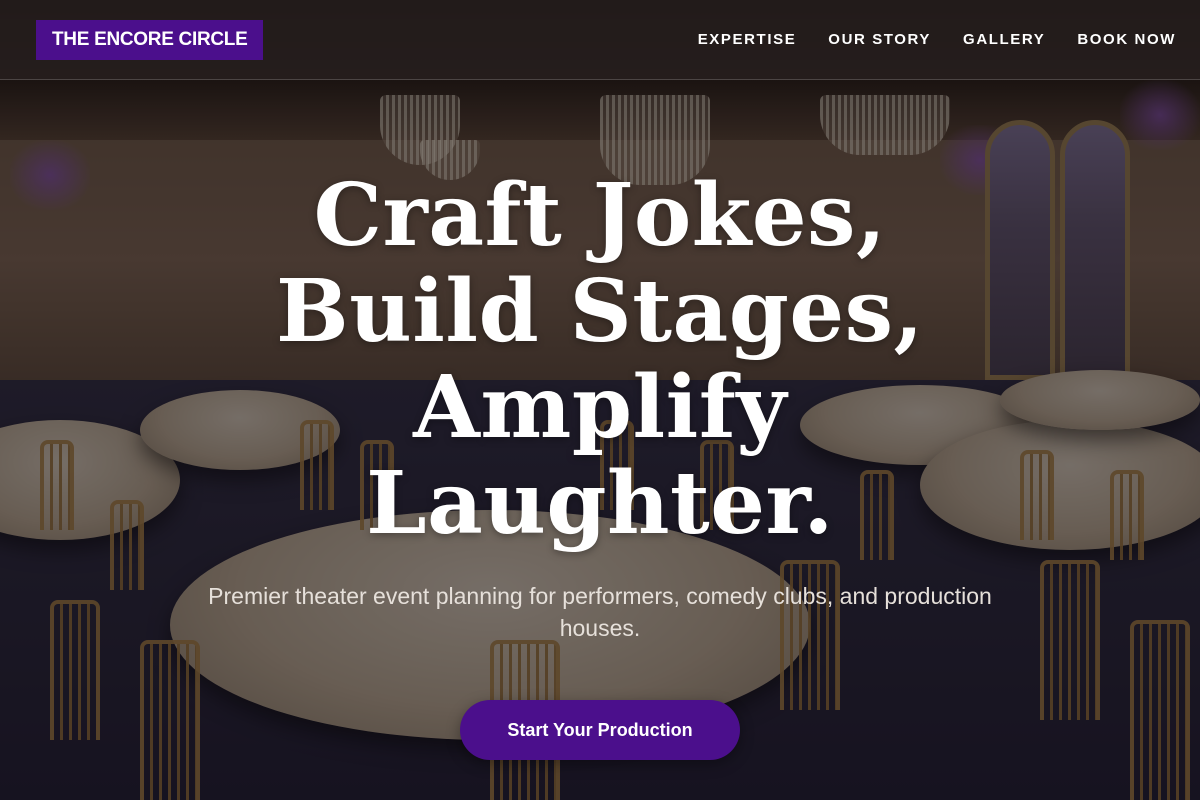  Describe the element at coordinates (747, 39) in the screenshot. I see `nav-link-expertise: EXPERTISE` at that location.